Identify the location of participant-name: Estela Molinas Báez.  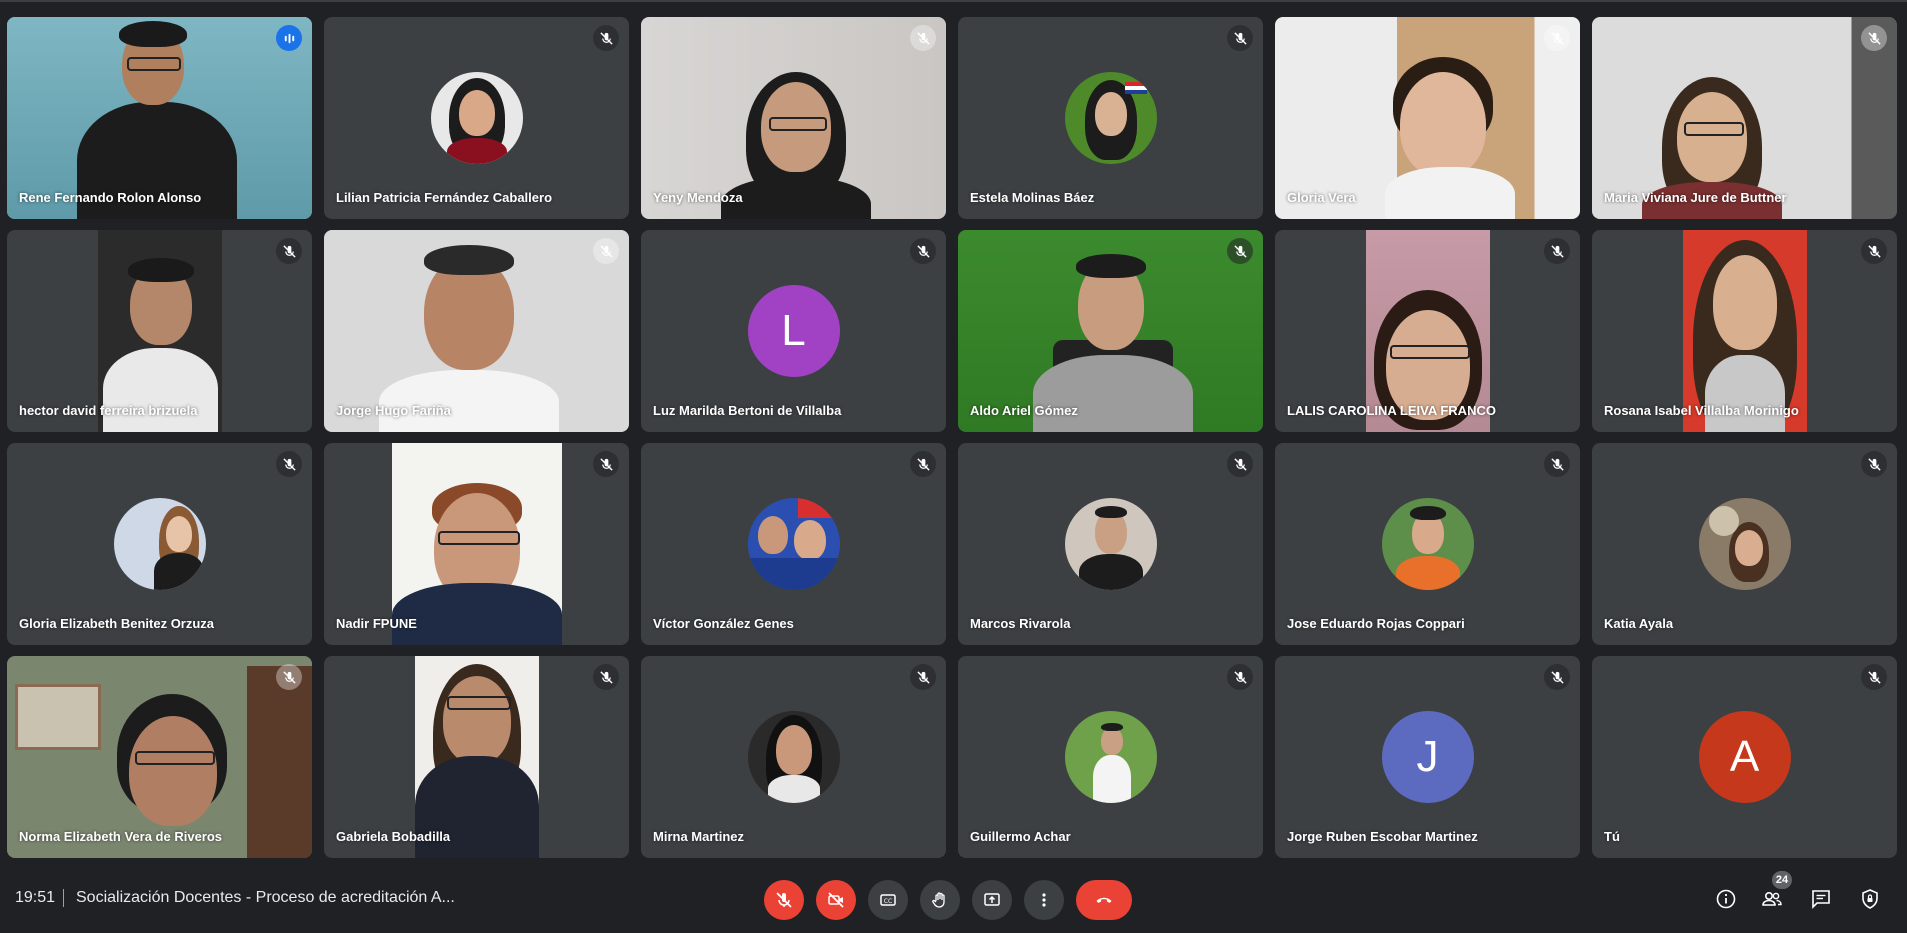
(1032, 197).